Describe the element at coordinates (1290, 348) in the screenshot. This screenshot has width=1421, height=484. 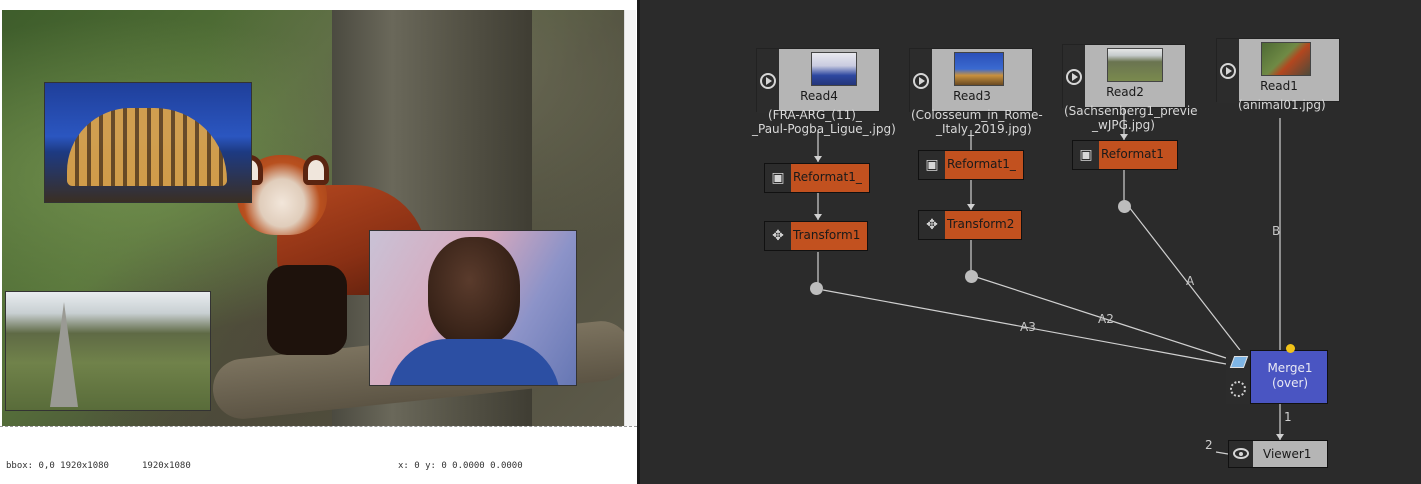
I see `lock-indicator-icon` at that location.